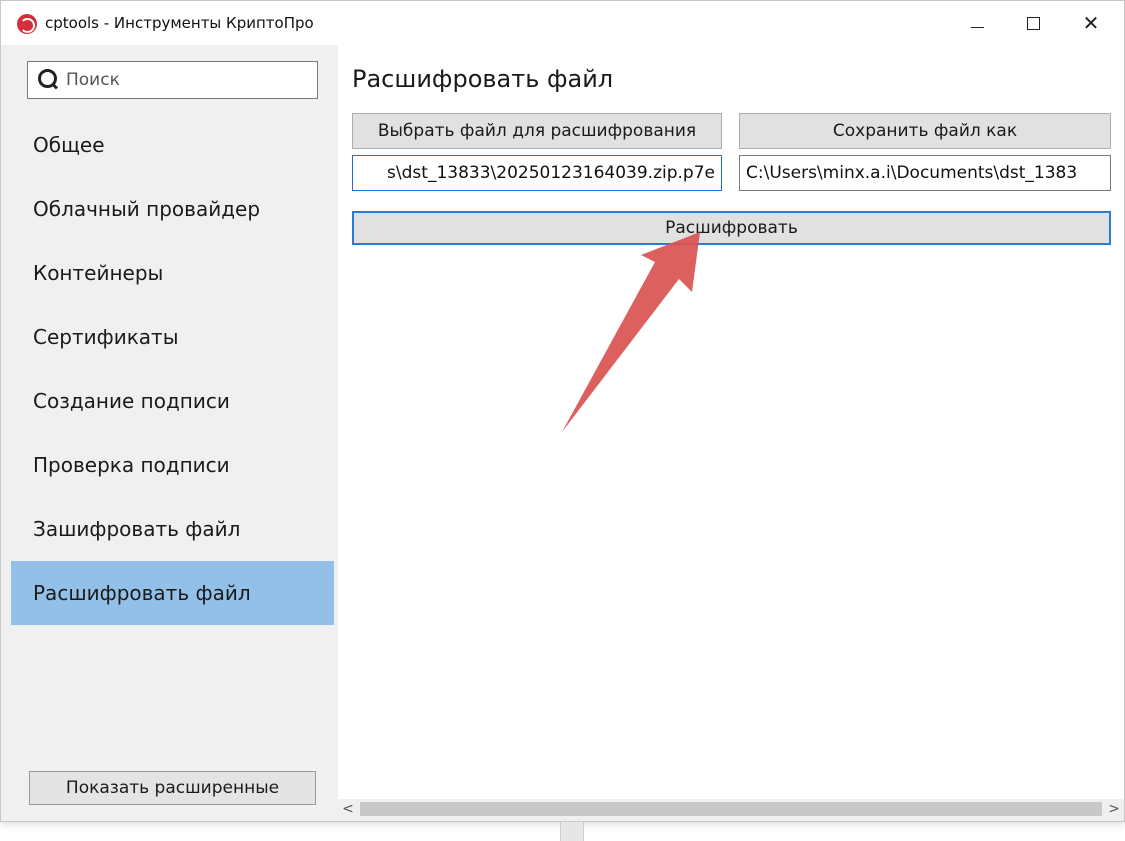 The width and height of the screenshot is (1125, 841). Describe the element at coordinates (172, 209) in the screenshot. I see `sidebar-item-cloud-provider: Облачный провайдер` at that location.